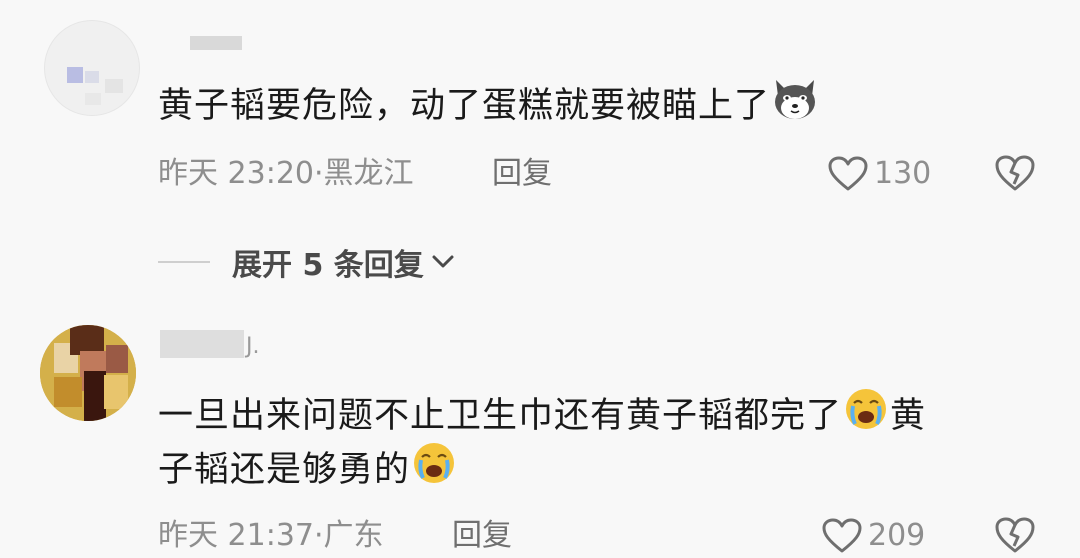 Image resolution: width=1080 pixels, height=558 pixels. What do you see at coordinates (184, 262) in the screenshot?
I see `divider-line` at bounding box center [184, 262].